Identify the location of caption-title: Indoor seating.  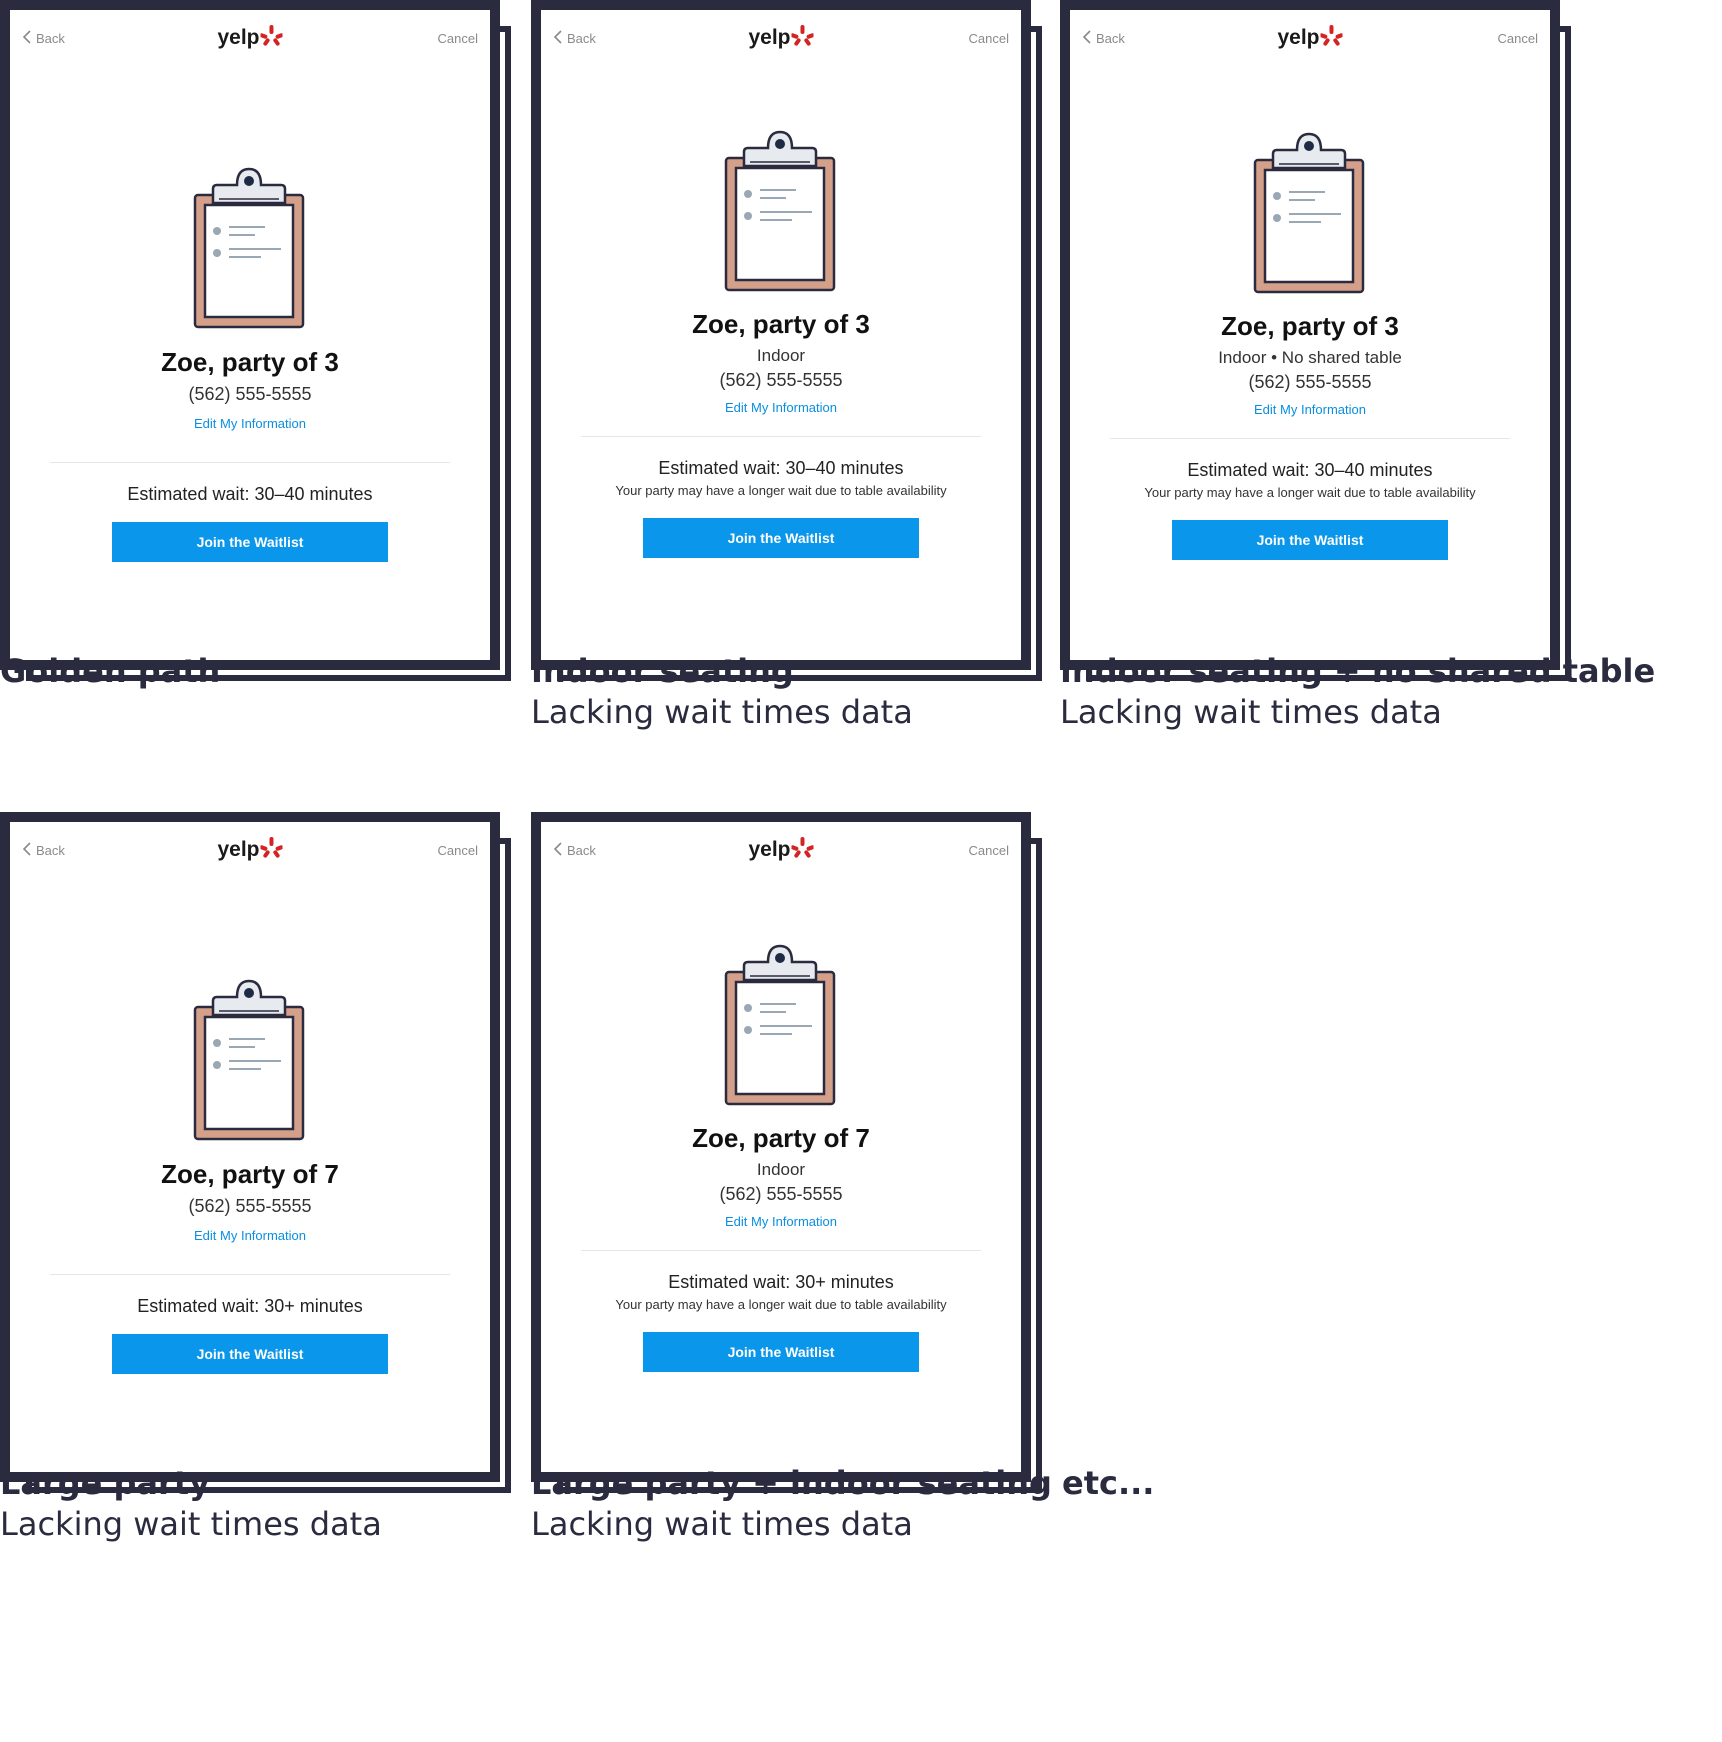
(662, 671).